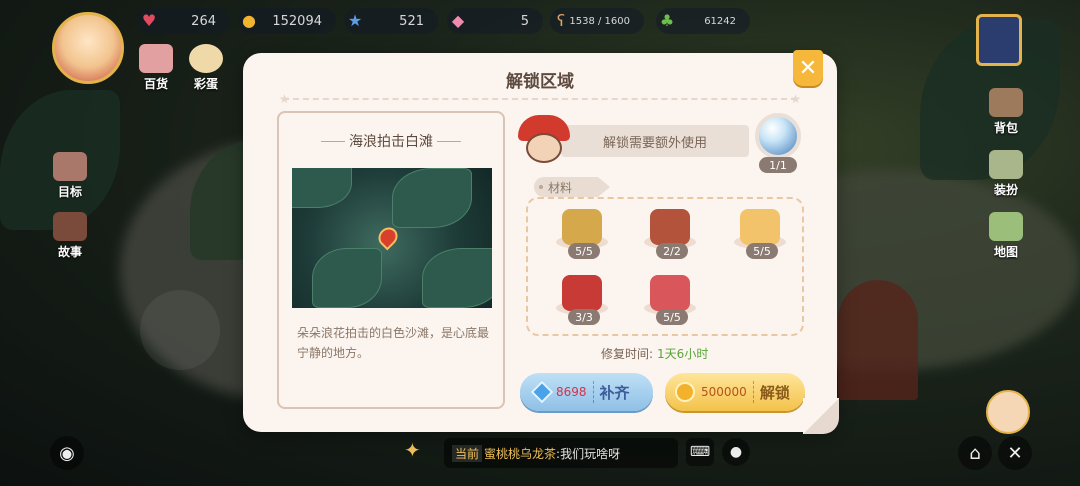 This screenshot has height=486, width=1080. I want to click on bear-counter: ʕ 1538 / 1600, so click(597, 21).